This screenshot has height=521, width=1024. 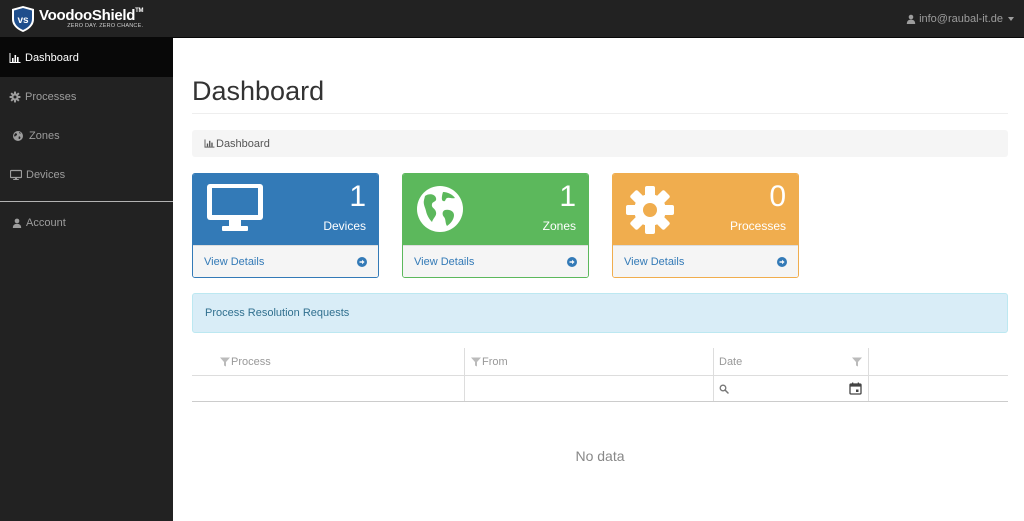 I want to click on zones-count: 1, so click(x=567, y=196).